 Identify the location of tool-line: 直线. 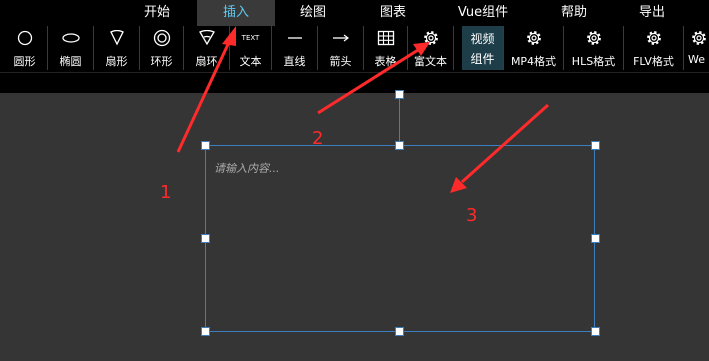
(295, 48).